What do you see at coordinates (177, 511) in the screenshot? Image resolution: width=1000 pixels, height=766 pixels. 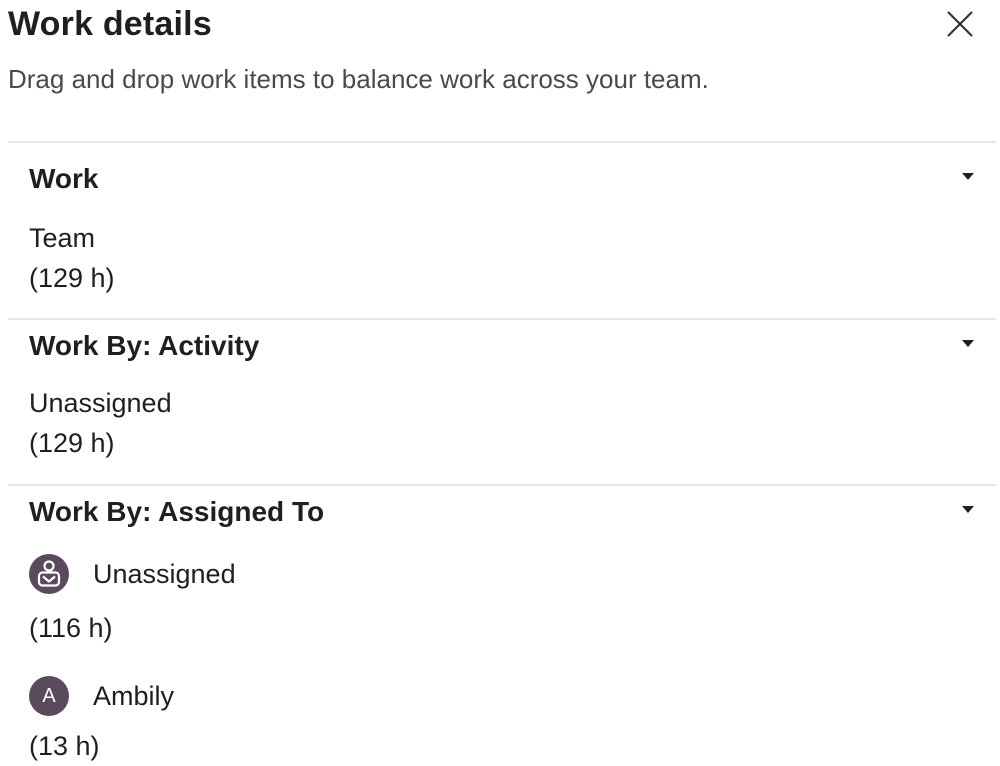 I see `section-title: Work By: Assigned To` at bounding box center [177, 511].